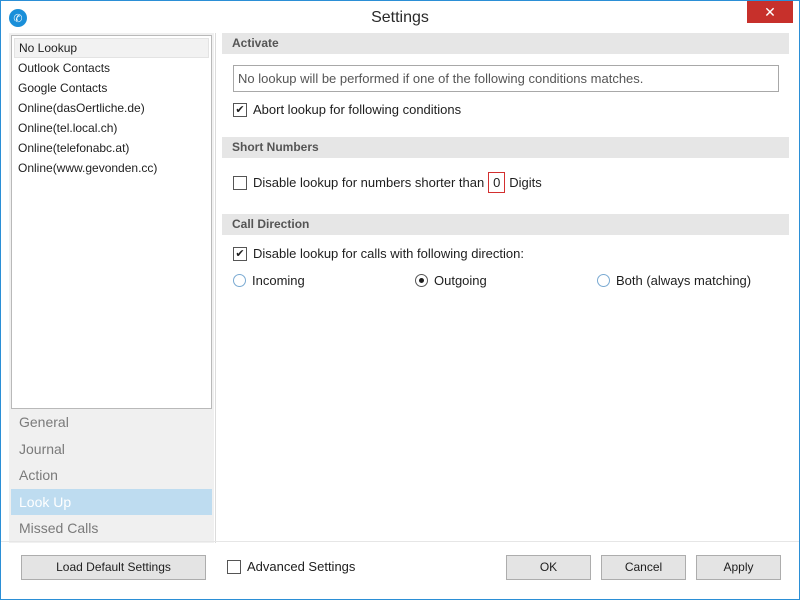 The image size is (800, 600). What do you see at coordinates (240, 182) in the screenshot?
I see `short-numbers-checkbox` at bounding box center [240, 182].